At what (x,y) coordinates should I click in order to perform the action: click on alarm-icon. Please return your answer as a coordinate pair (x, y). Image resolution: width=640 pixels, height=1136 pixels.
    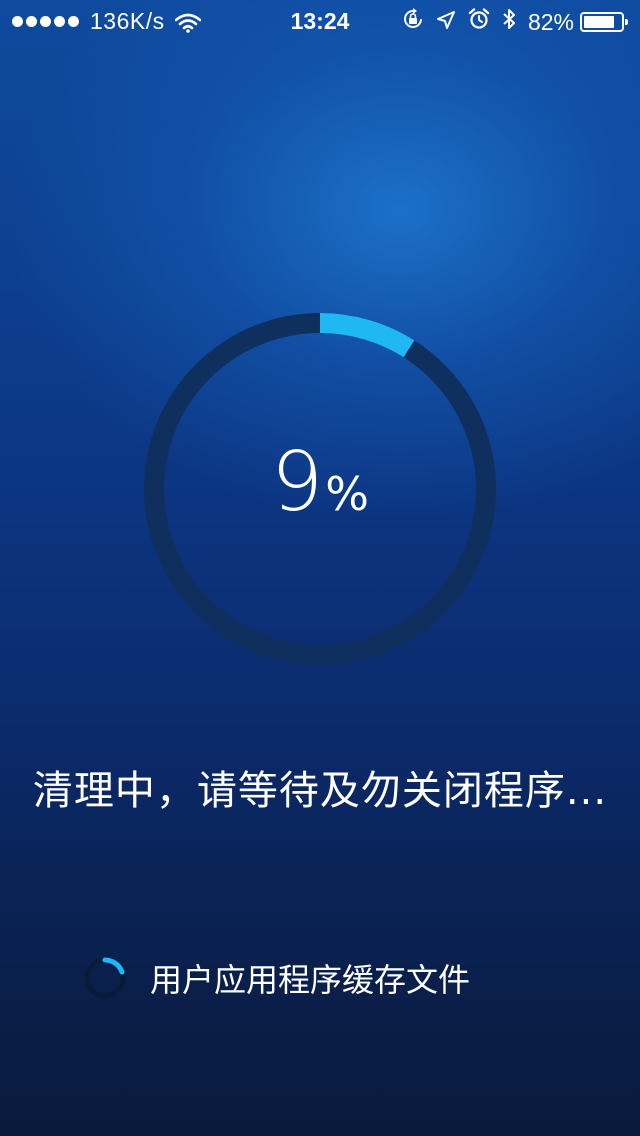
    Looking at the image, I should click on (479, 22).